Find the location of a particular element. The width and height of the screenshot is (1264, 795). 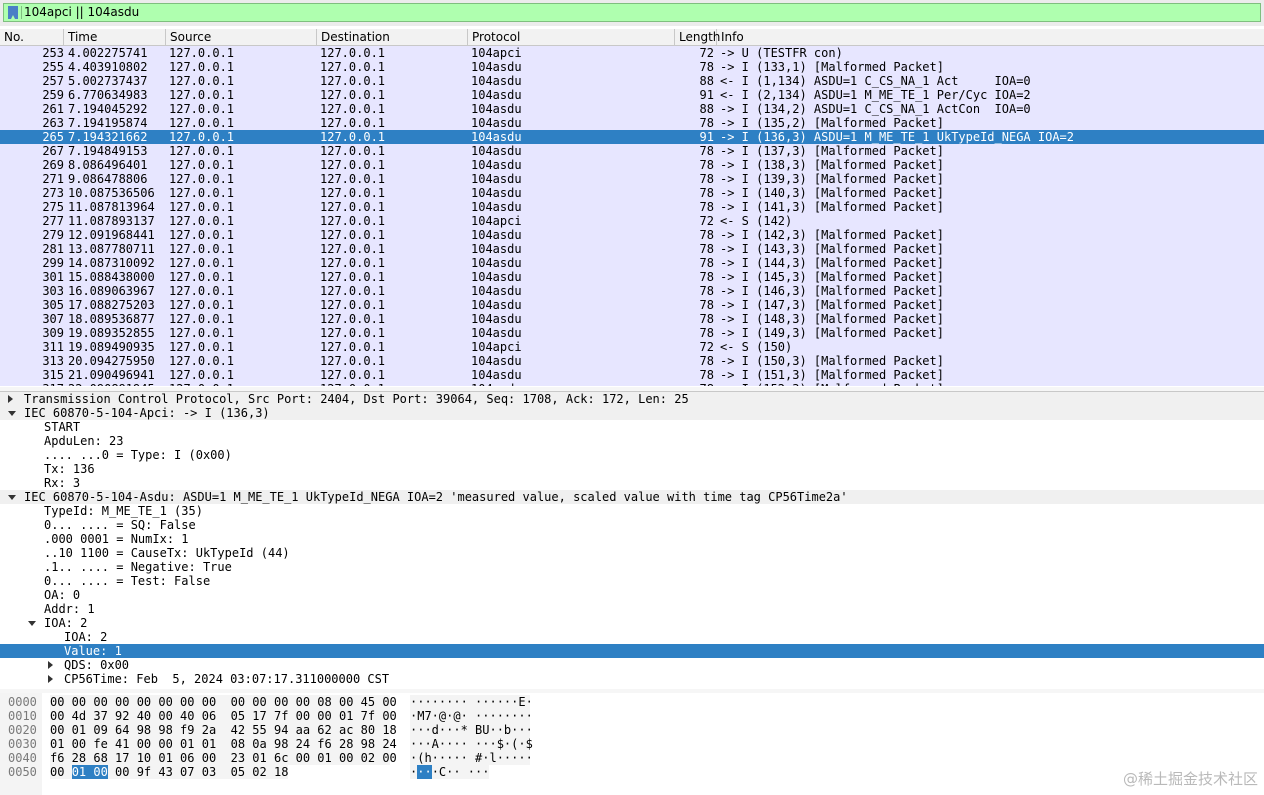

column-header-source: Source is located at coordinates (241, 37).